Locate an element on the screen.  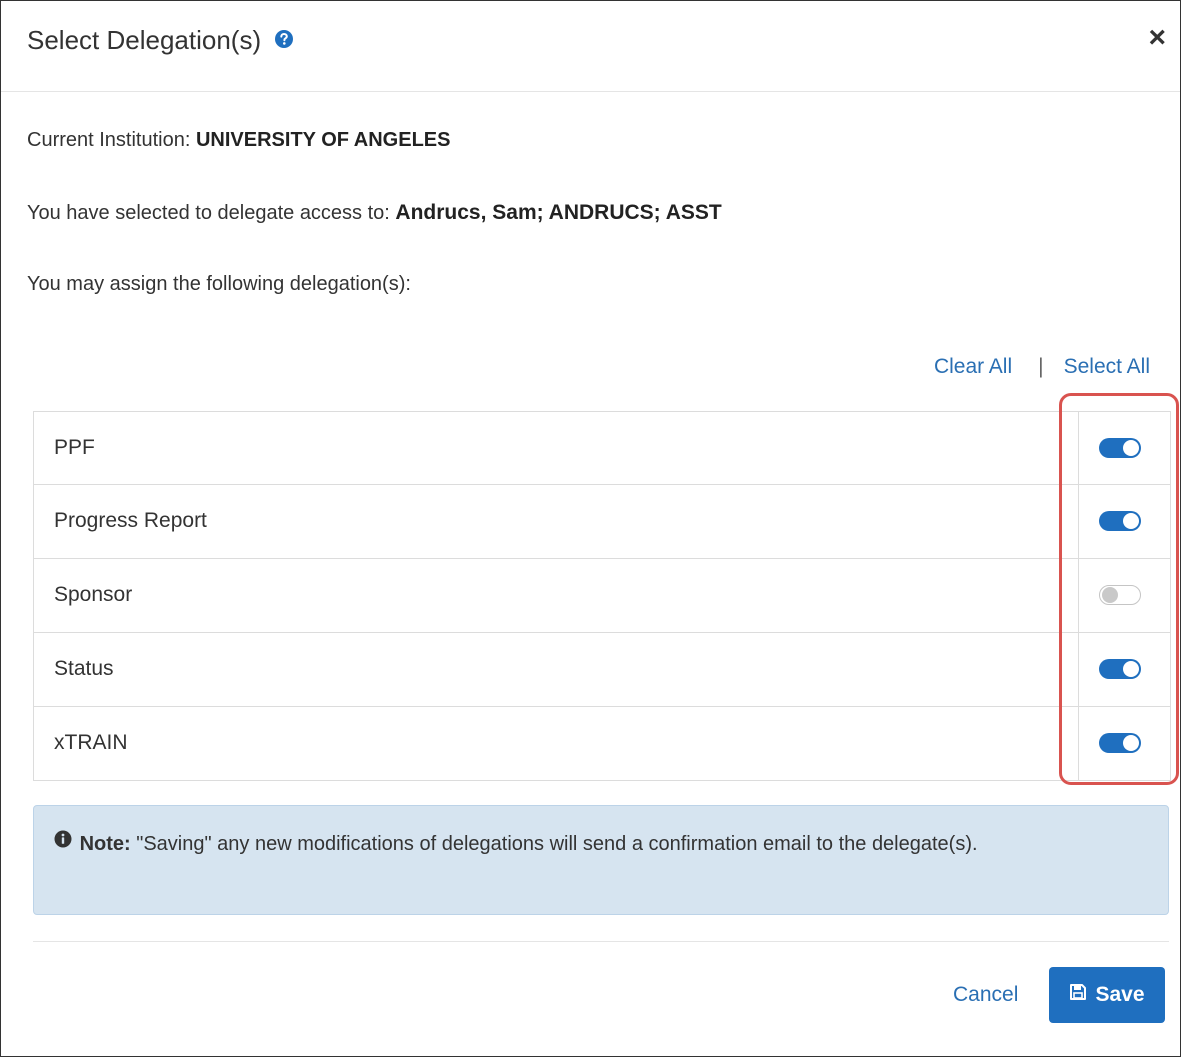
xtrain-toggle is located at coordinates (1120, 743).